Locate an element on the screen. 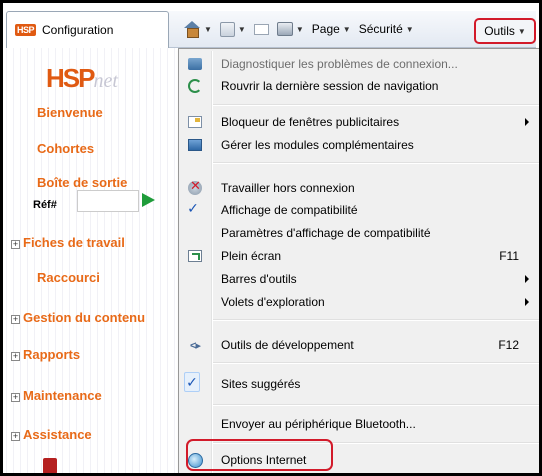 This screenshot has height=476, width=542. print-button: ▼ is located at coordinates (290, 29).